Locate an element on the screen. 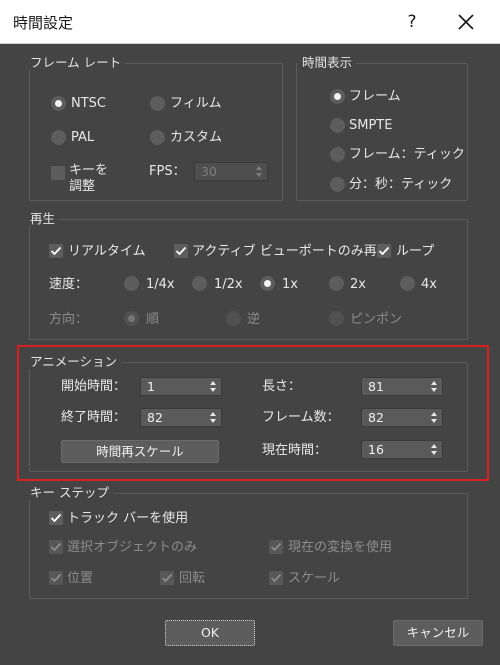 Image resolution: width=500 pixels, height=665 pixels. ntsc-label: NTSC is located at coordinates (88, 103).